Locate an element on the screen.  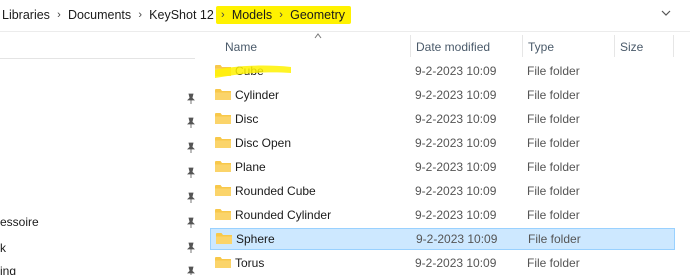
breadcrumb-models: Models is located at coordinates (252, 15).